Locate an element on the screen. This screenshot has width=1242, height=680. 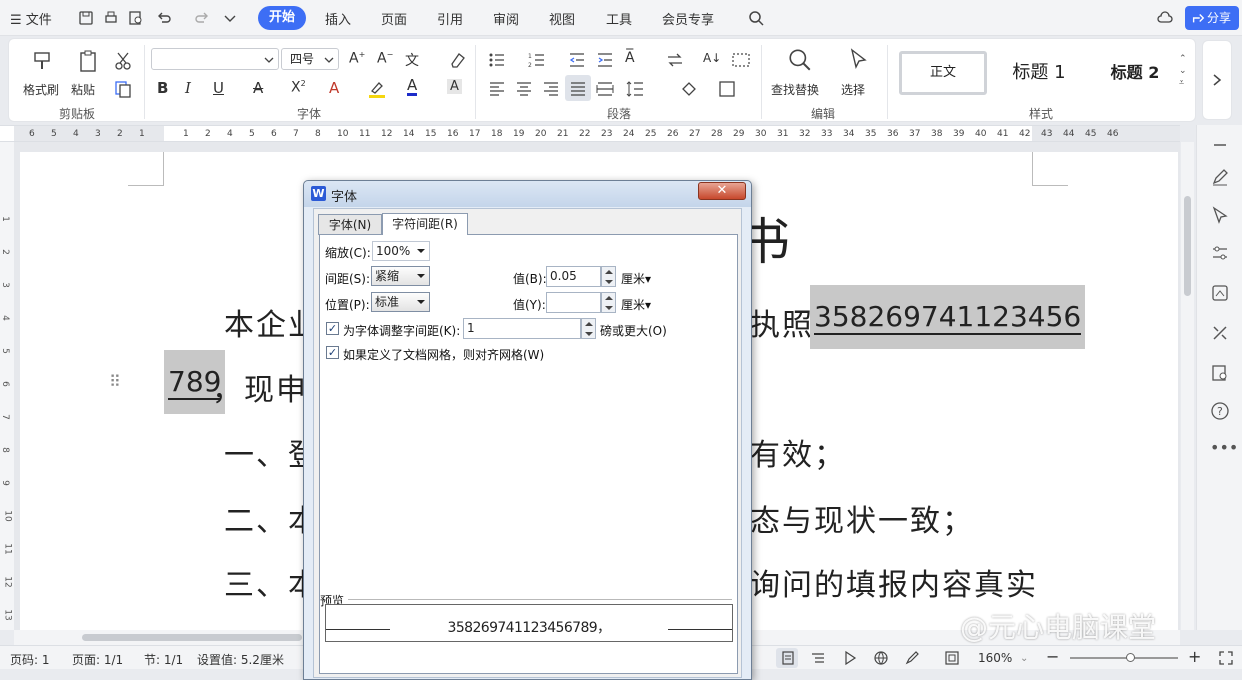
position-amount-spinner is located at coordinates (608, 302).